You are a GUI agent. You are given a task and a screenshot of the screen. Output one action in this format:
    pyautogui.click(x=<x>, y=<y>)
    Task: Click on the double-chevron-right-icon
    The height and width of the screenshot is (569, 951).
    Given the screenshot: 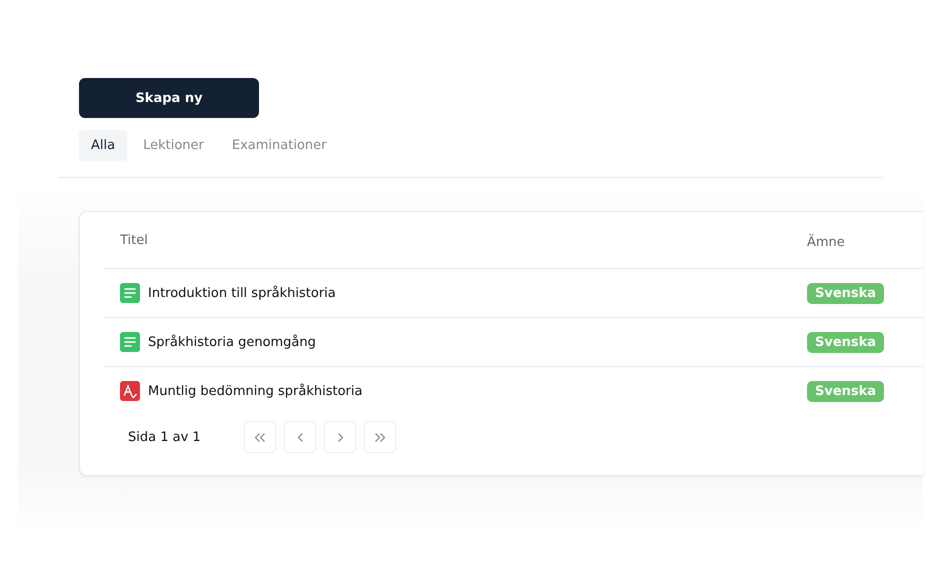 What is the action you would take?
    pyautogui.click(x=380, y=437)
    